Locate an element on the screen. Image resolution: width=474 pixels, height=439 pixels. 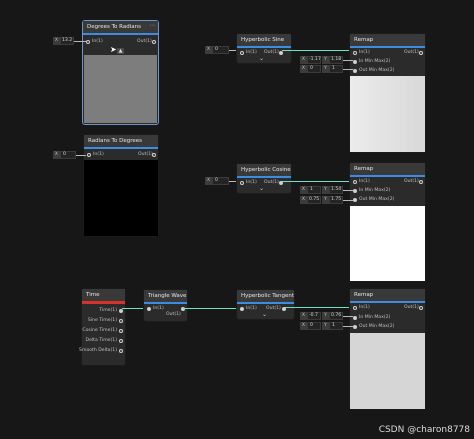
node-title: Triangle Wave is located at coordinates (165, 296).